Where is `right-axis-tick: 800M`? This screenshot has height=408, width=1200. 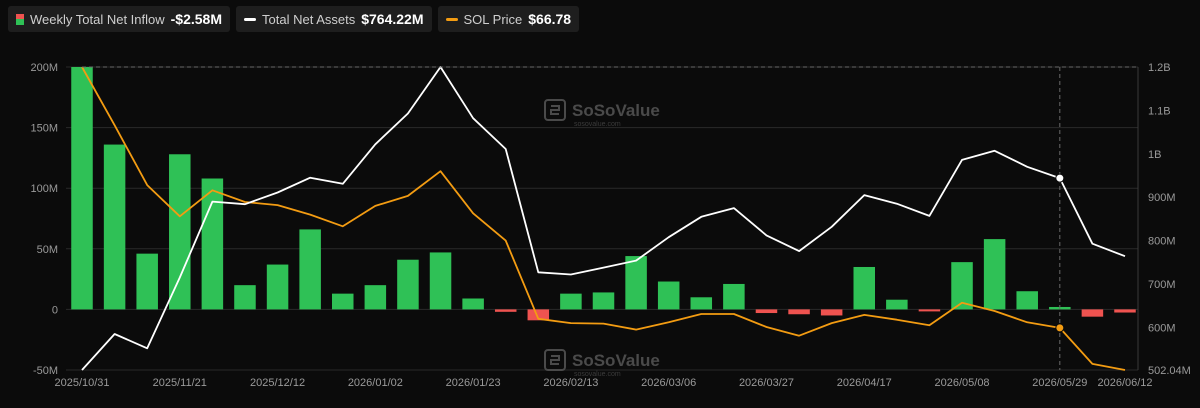
right-axis-tick: 800M is located at coordinates (1162, 242).